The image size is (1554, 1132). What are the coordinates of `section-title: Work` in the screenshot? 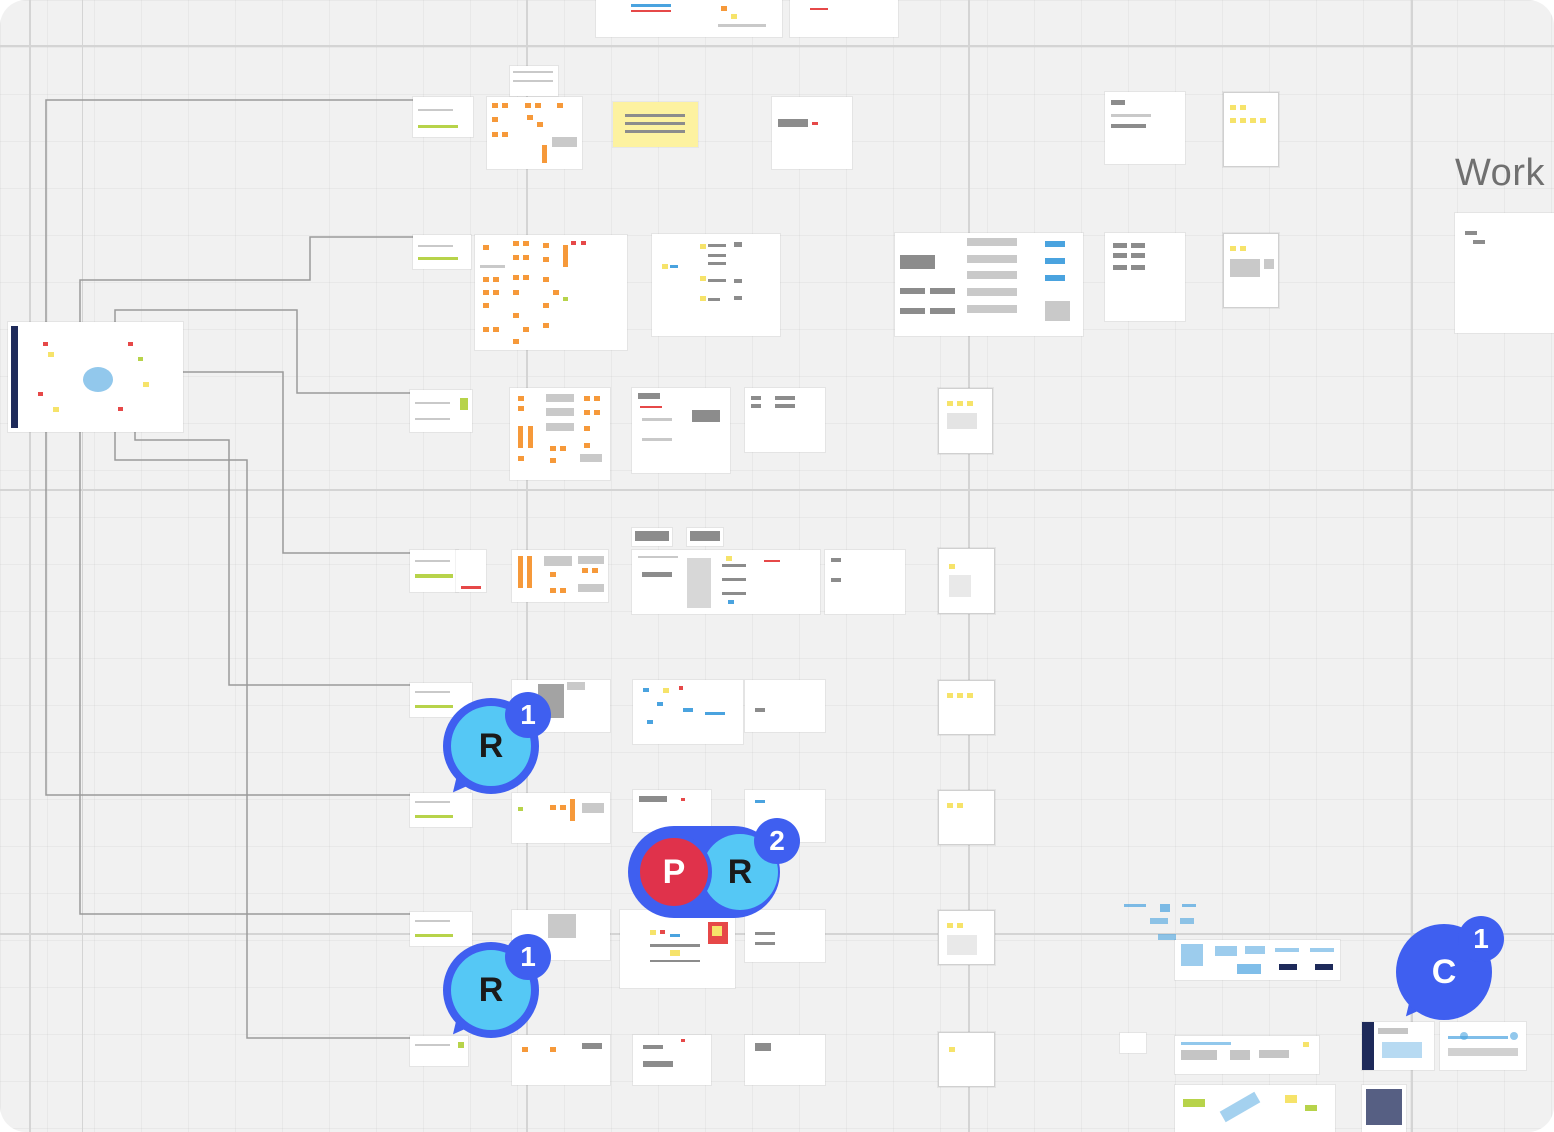 It's located at (1500, 173).